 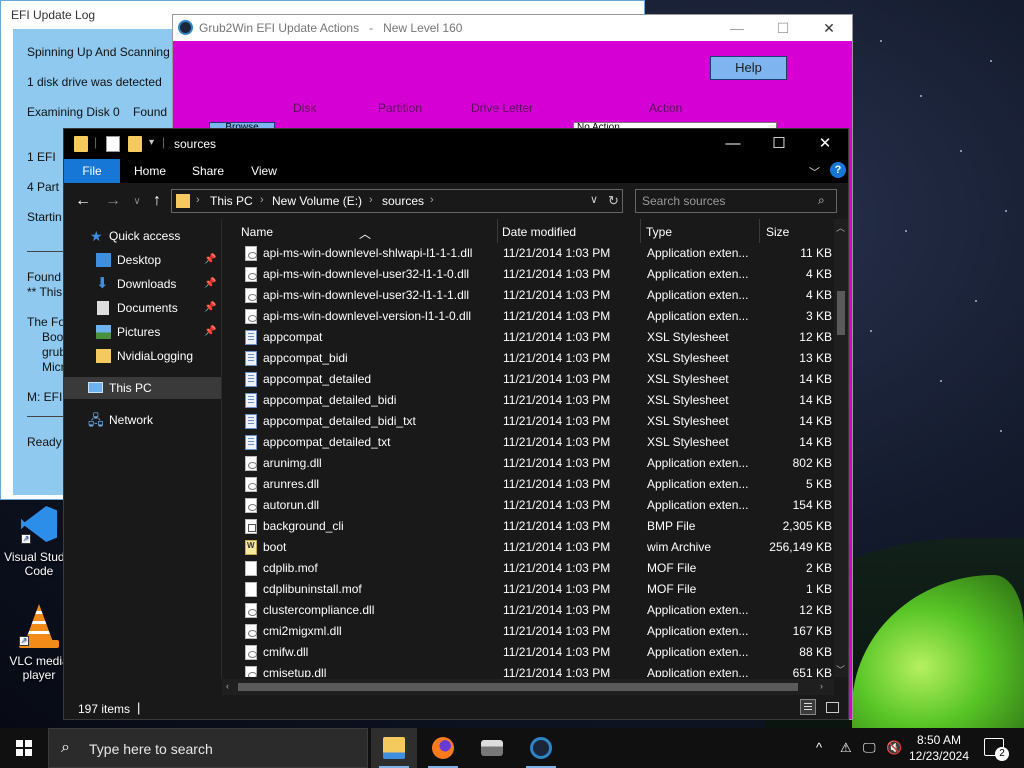 I want to click on search-input, so click(x=727, y=201).